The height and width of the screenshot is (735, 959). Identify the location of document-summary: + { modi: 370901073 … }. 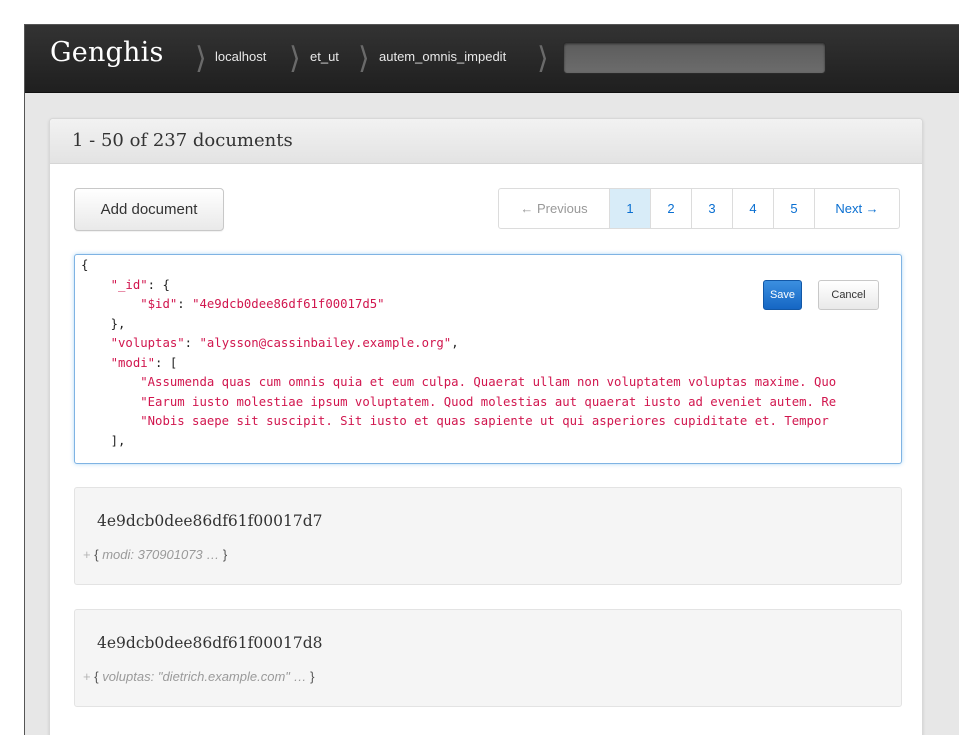
(155, 554).